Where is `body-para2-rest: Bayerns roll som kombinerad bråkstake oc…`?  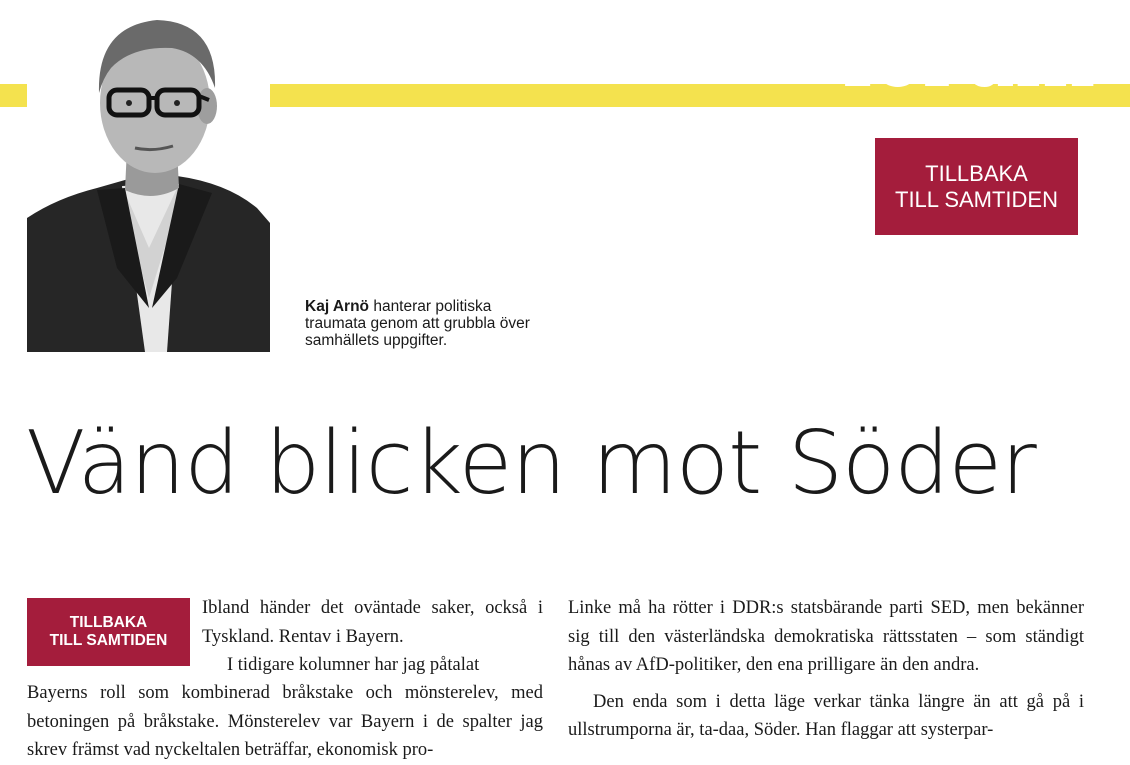
body-para2-rest: Bayerns roll som kombinerad bråkstake oc… is located at coordinates (285, 721).